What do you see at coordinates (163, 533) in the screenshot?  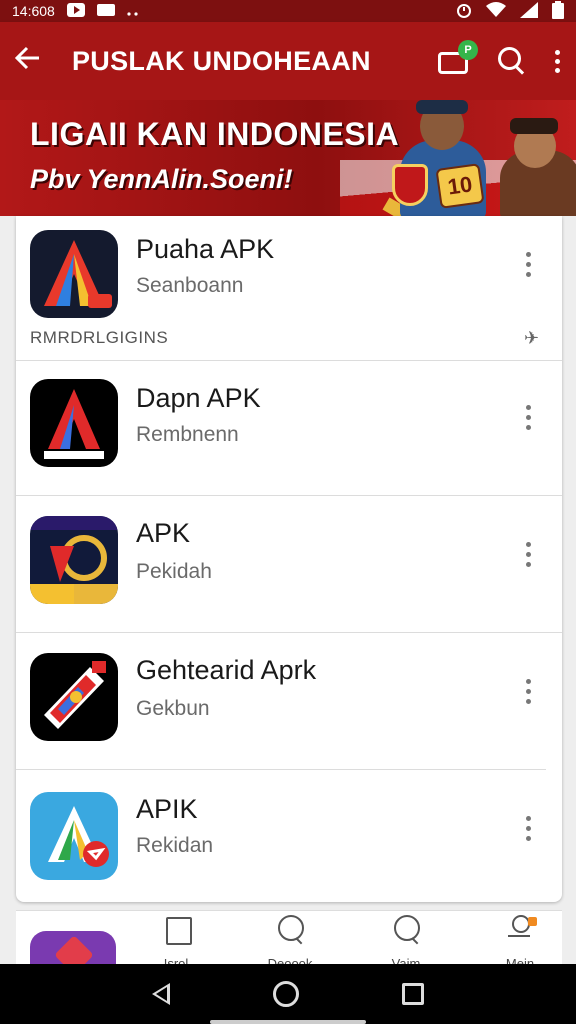 I see `app-name: APK` at bounding box center [163, 533].